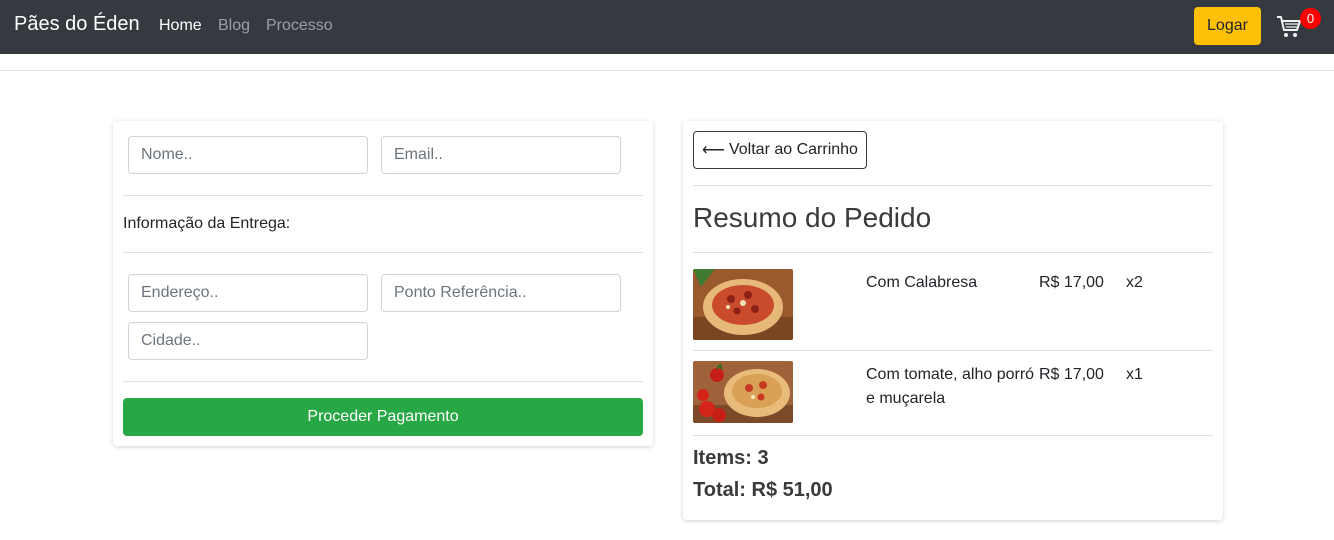  I want to click on item-name: Com tomate, alho porró e muçarela, so click(950, 386).